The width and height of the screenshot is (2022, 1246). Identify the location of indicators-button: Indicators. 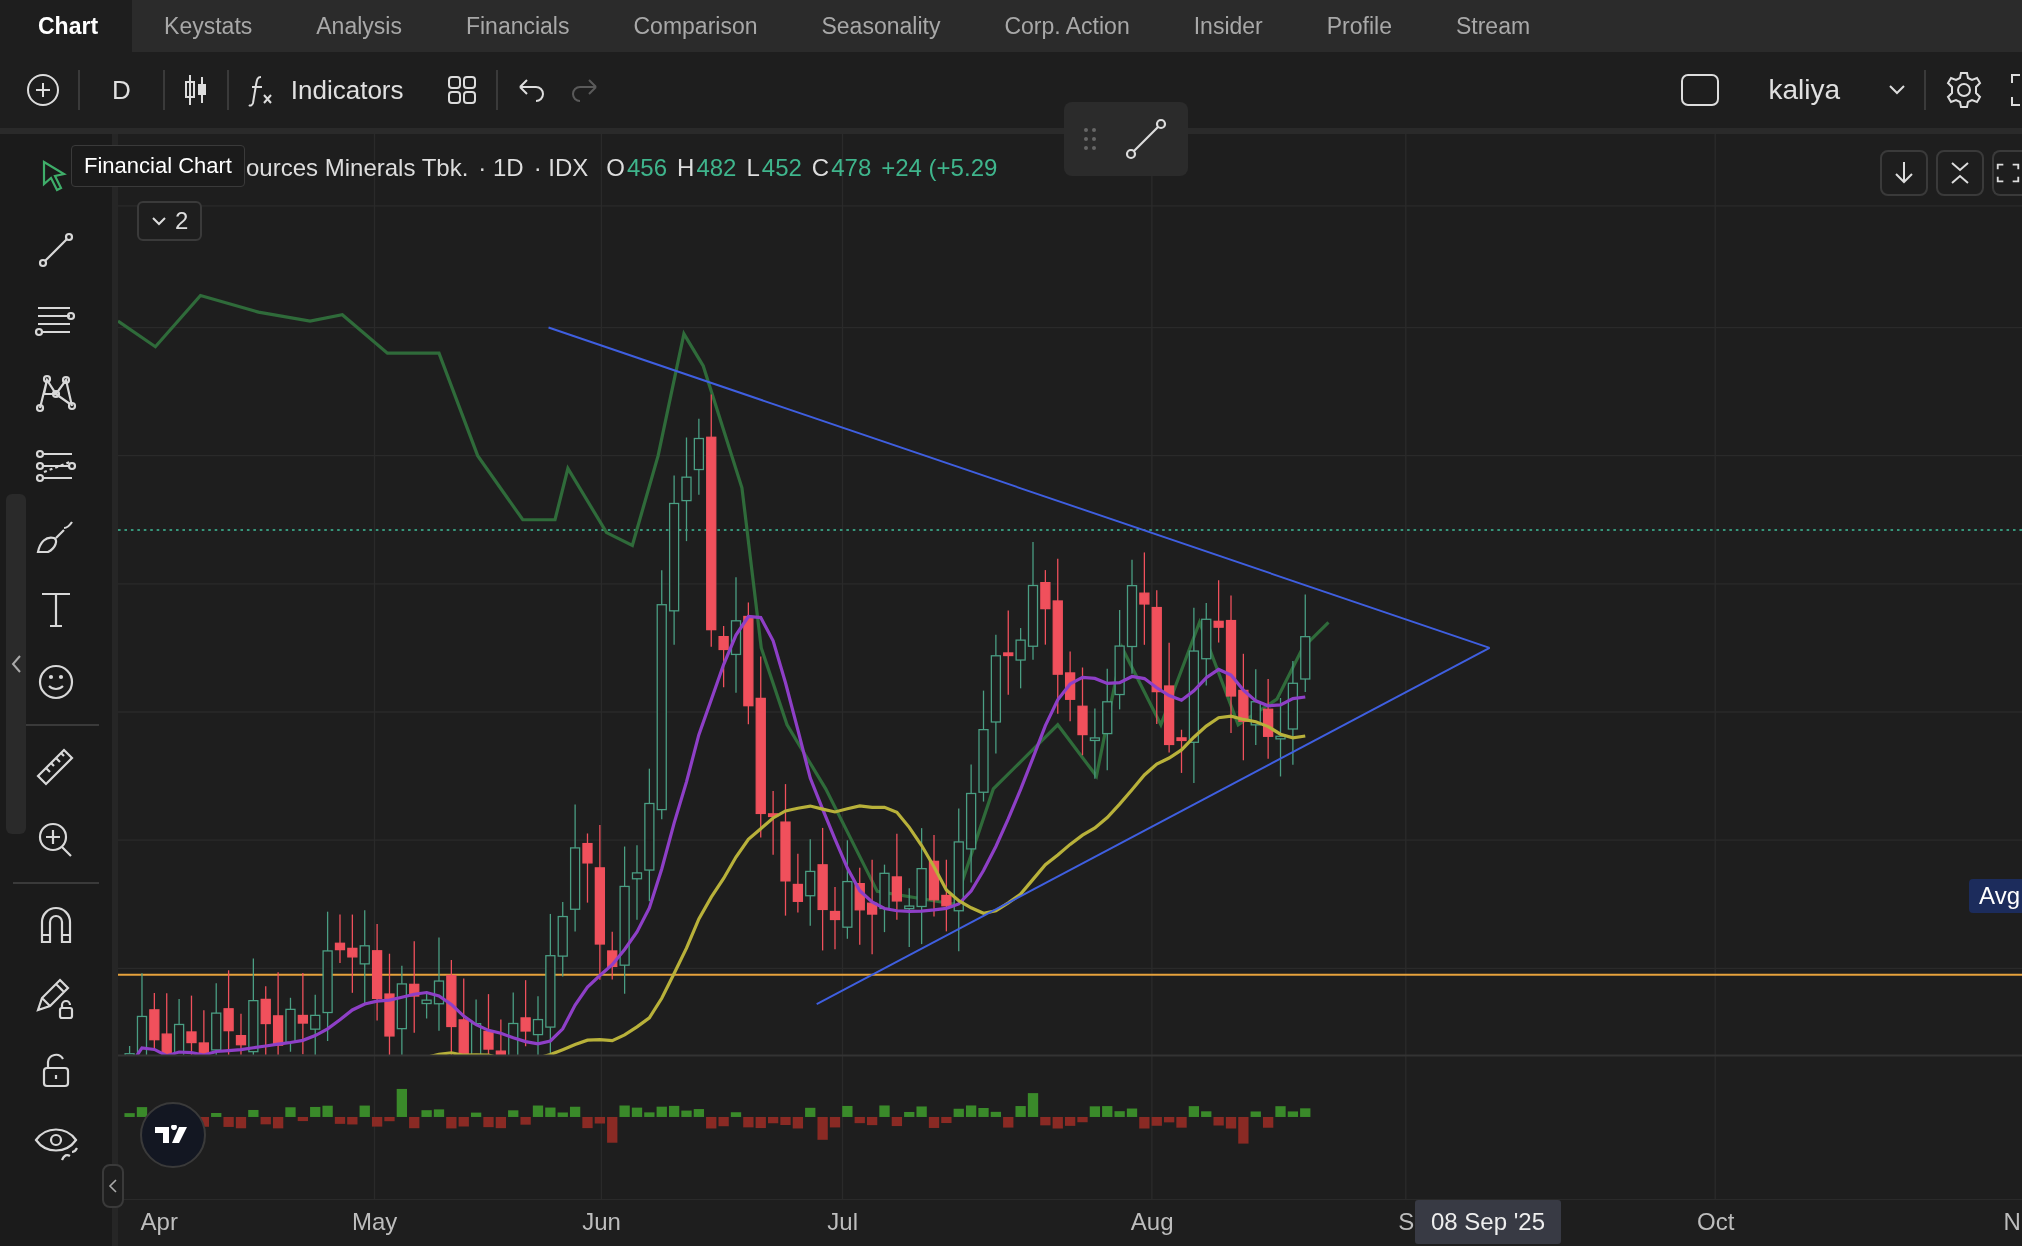
(334, 90).